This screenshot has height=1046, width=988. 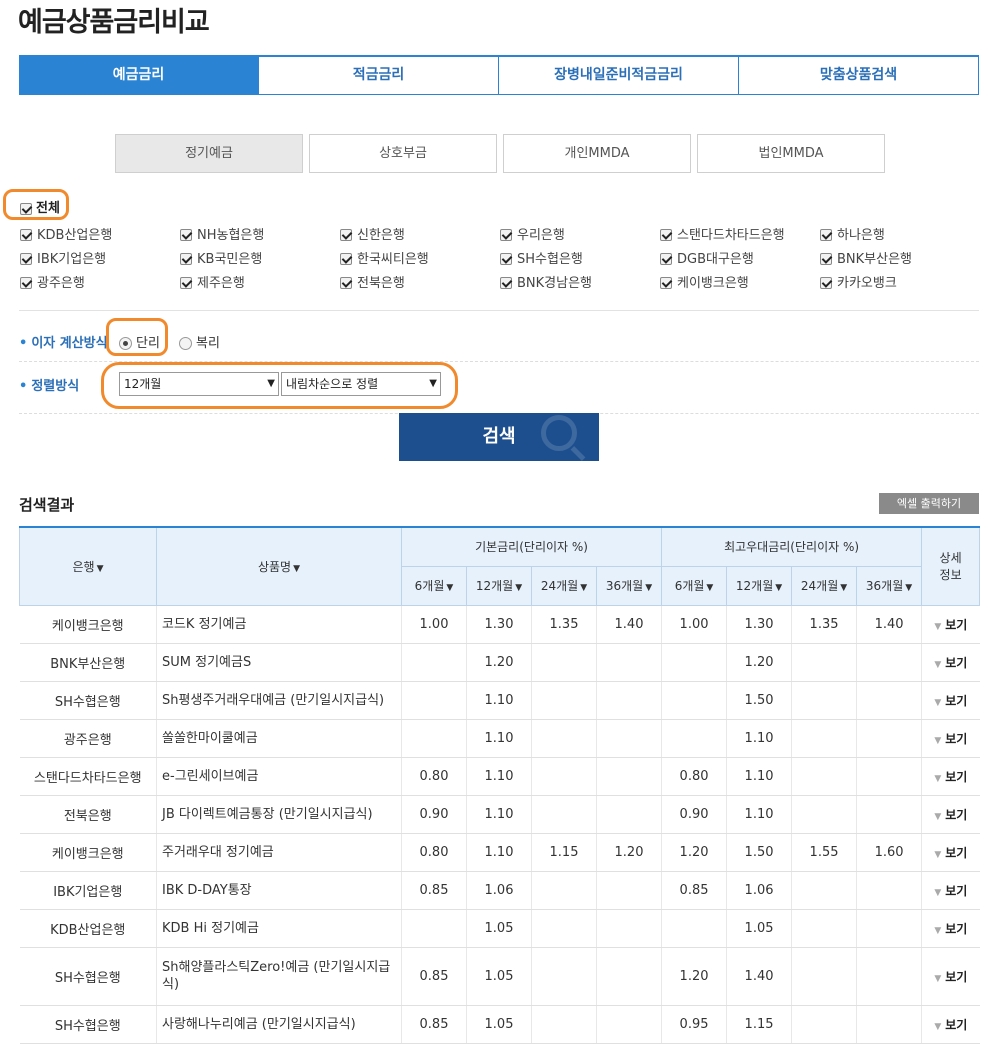 What do you see at coordinates (403, 153) in the screenshot?
I see `subtab-installment: 상호부금` at bounding box center [403, 153].